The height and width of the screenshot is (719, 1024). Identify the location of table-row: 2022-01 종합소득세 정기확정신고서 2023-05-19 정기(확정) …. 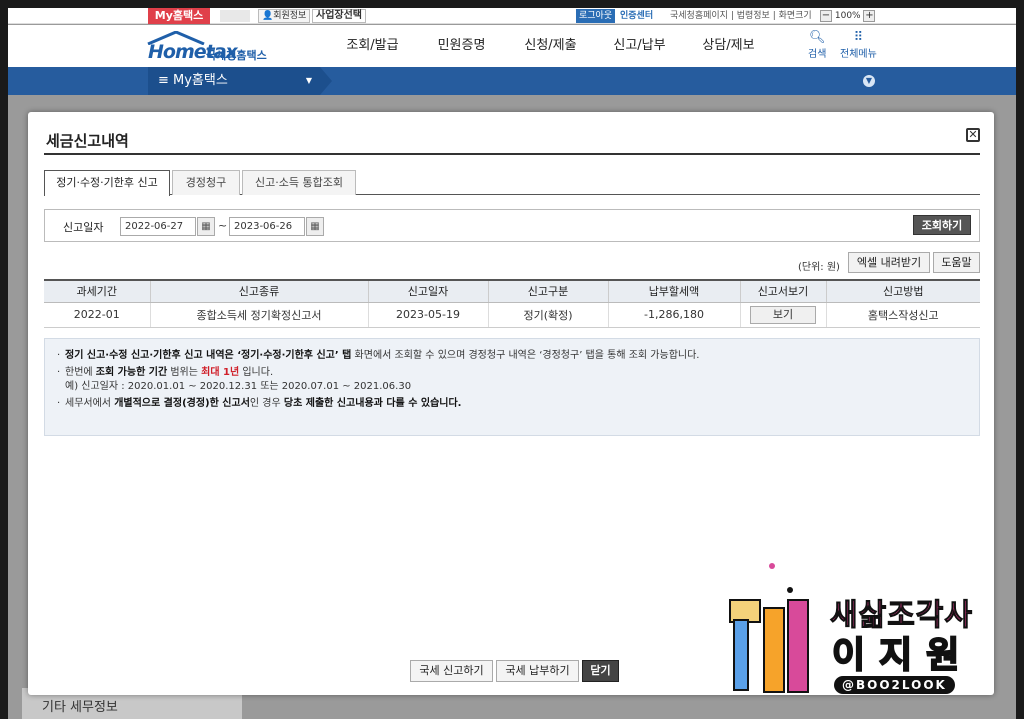
(512, 315).